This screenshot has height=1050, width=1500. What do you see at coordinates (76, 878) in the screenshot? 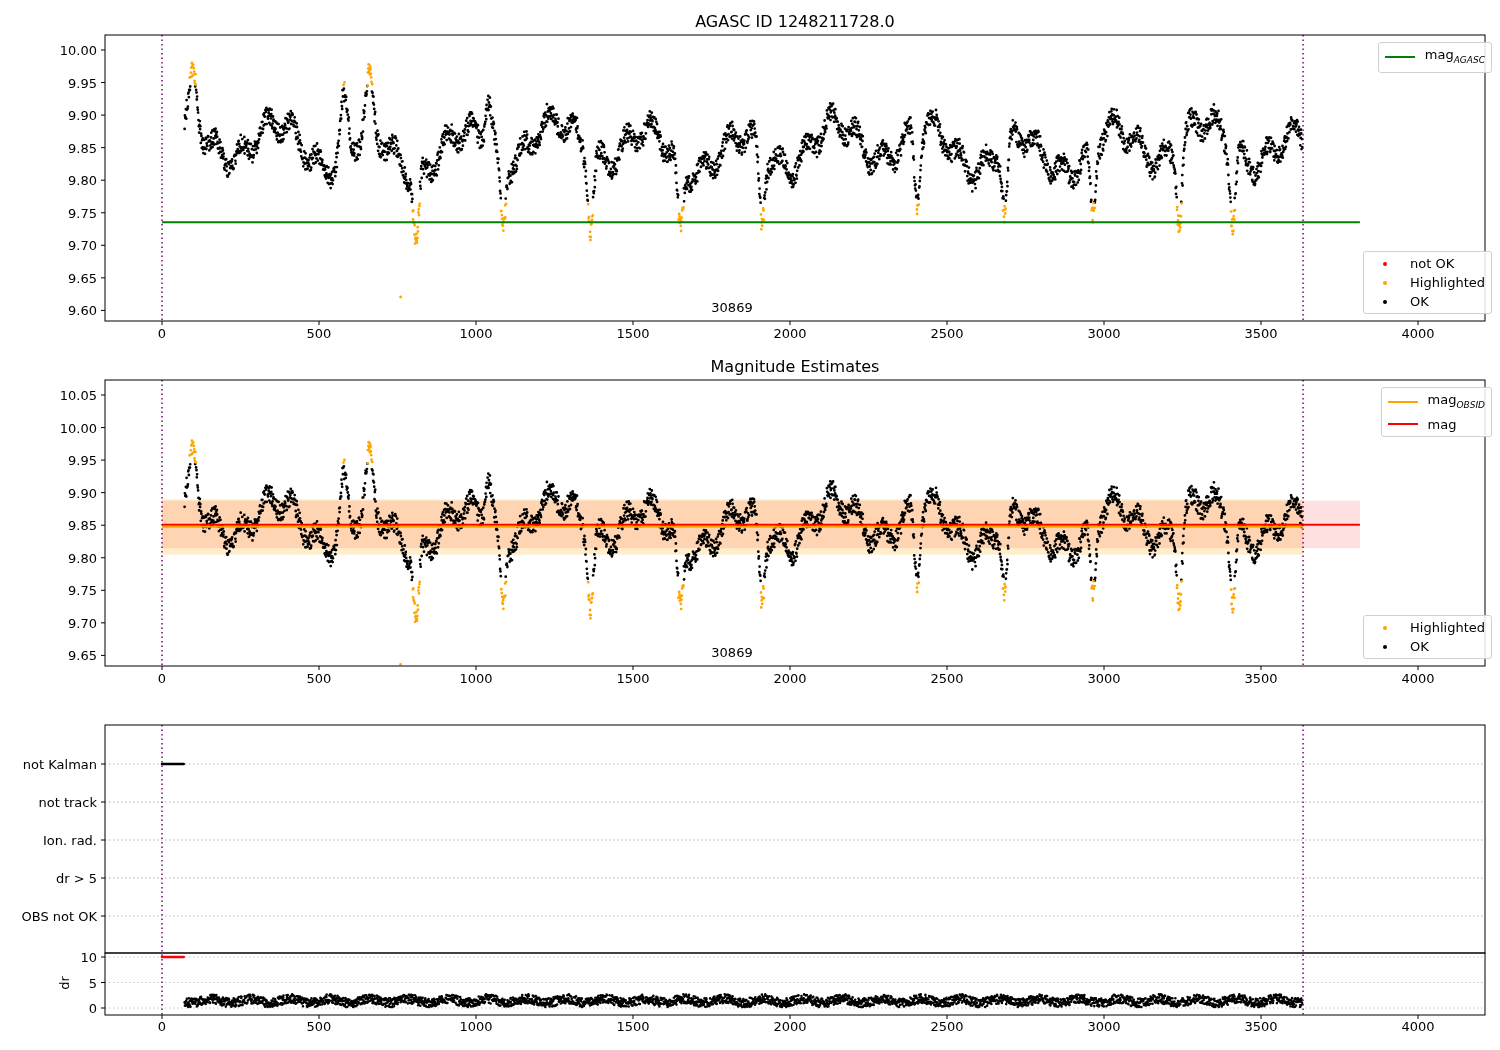
I see `category-label: dr > 5` at bounding box center [76, 878].